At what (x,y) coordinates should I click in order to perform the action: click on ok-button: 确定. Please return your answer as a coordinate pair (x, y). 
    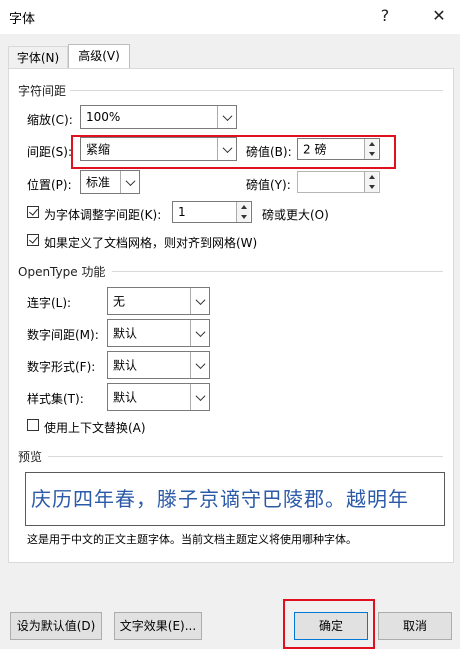
    Looking at the image, I should click on (331, 626).